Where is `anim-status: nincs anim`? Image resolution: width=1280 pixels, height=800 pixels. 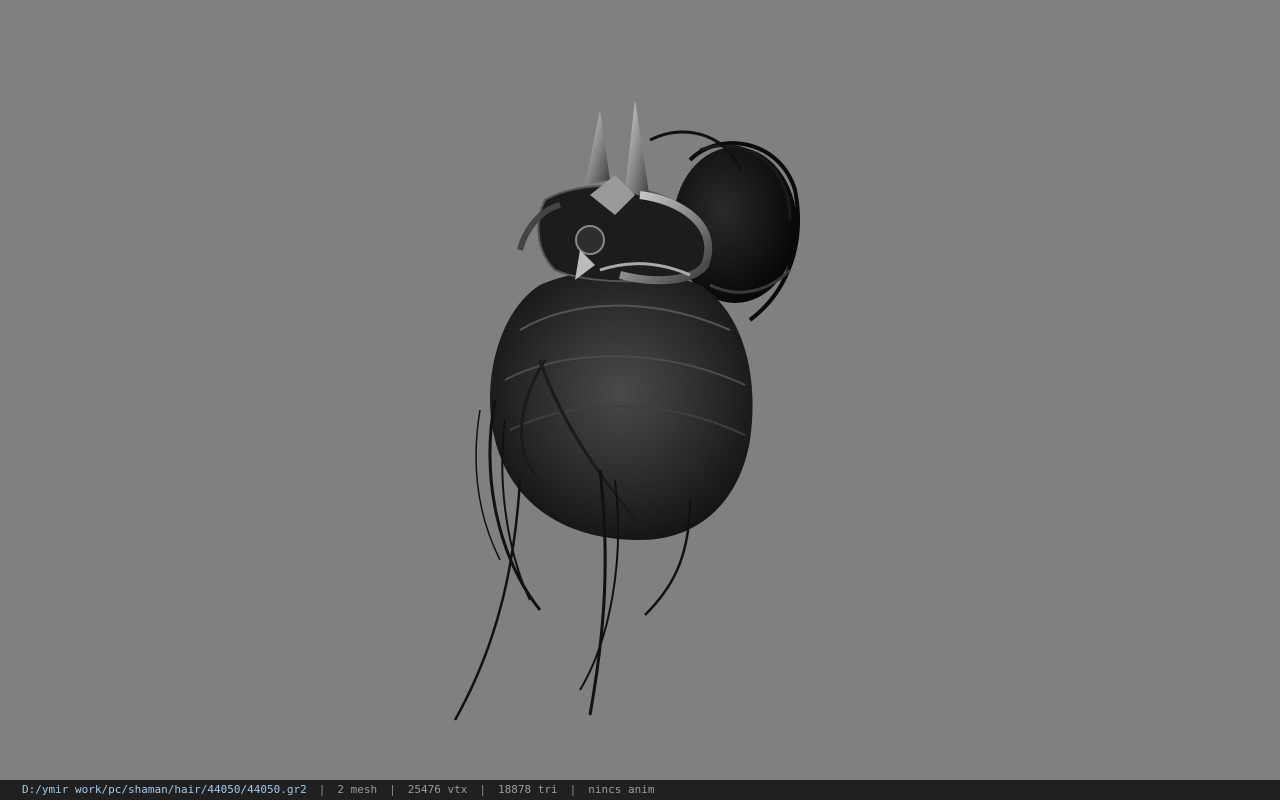 anim-status: nincs anim is located at coordinates (621, 789).